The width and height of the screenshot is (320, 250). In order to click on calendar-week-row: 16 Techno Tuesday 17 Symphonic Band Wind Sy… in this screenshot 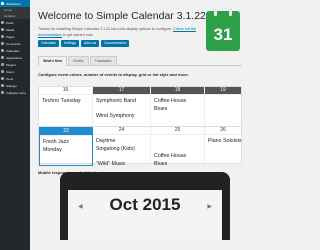, I will do `click(140, 106)`.